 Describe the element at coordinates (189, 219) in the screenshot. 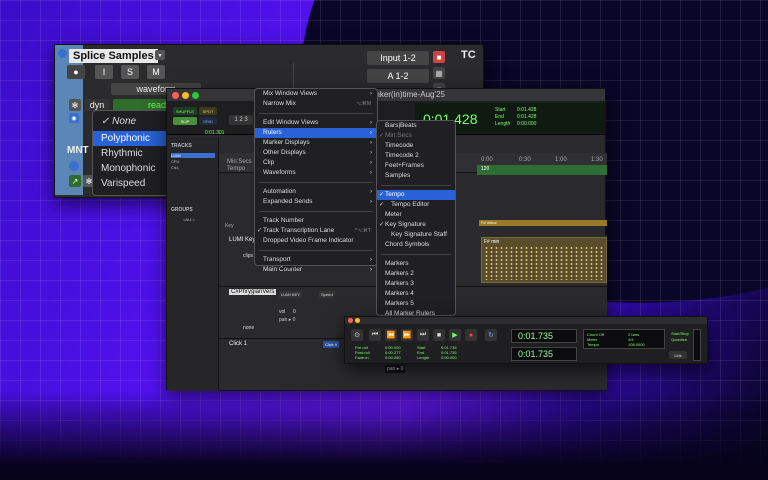

I see `all-group: <ALL>` at that location.